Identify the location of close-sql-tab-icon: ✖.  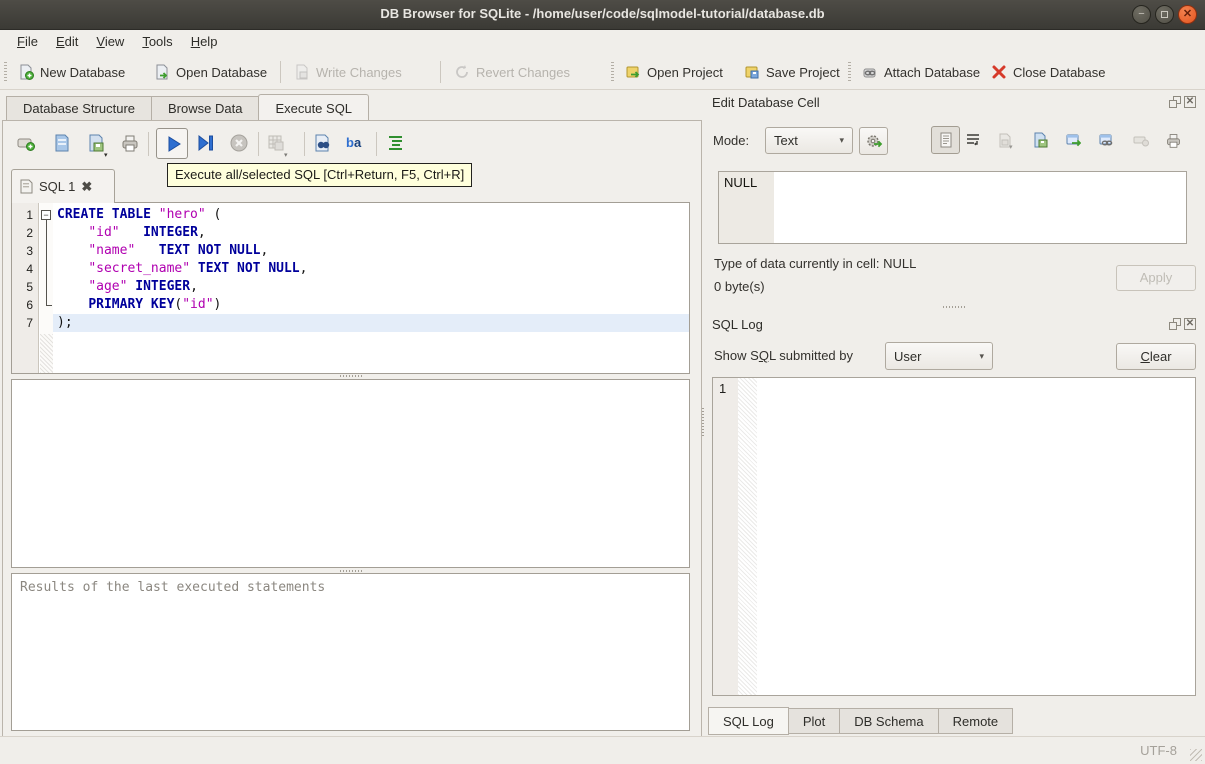
(86, 187).